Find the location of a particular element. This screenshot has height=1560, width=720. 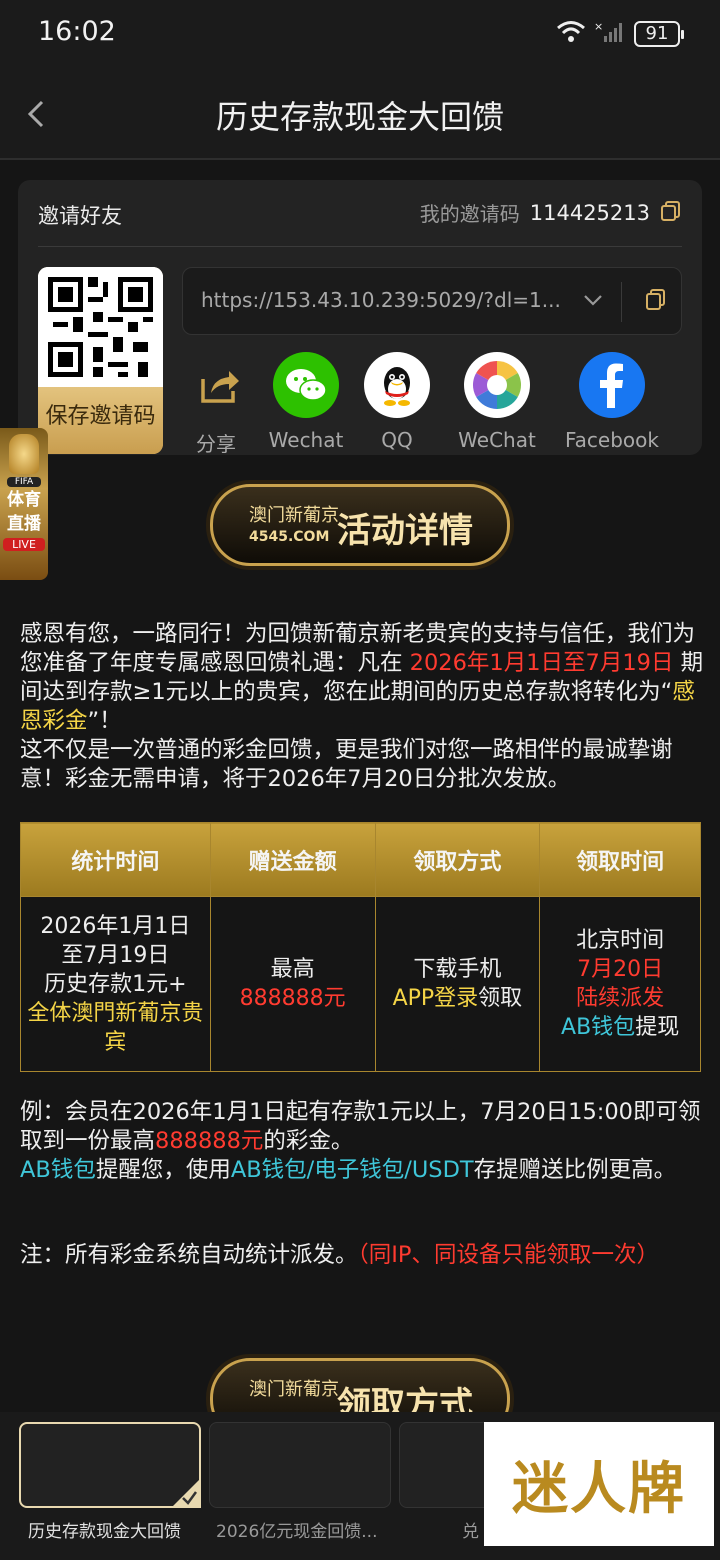

battery-icon: 91 is located at coordinates (659, 34).